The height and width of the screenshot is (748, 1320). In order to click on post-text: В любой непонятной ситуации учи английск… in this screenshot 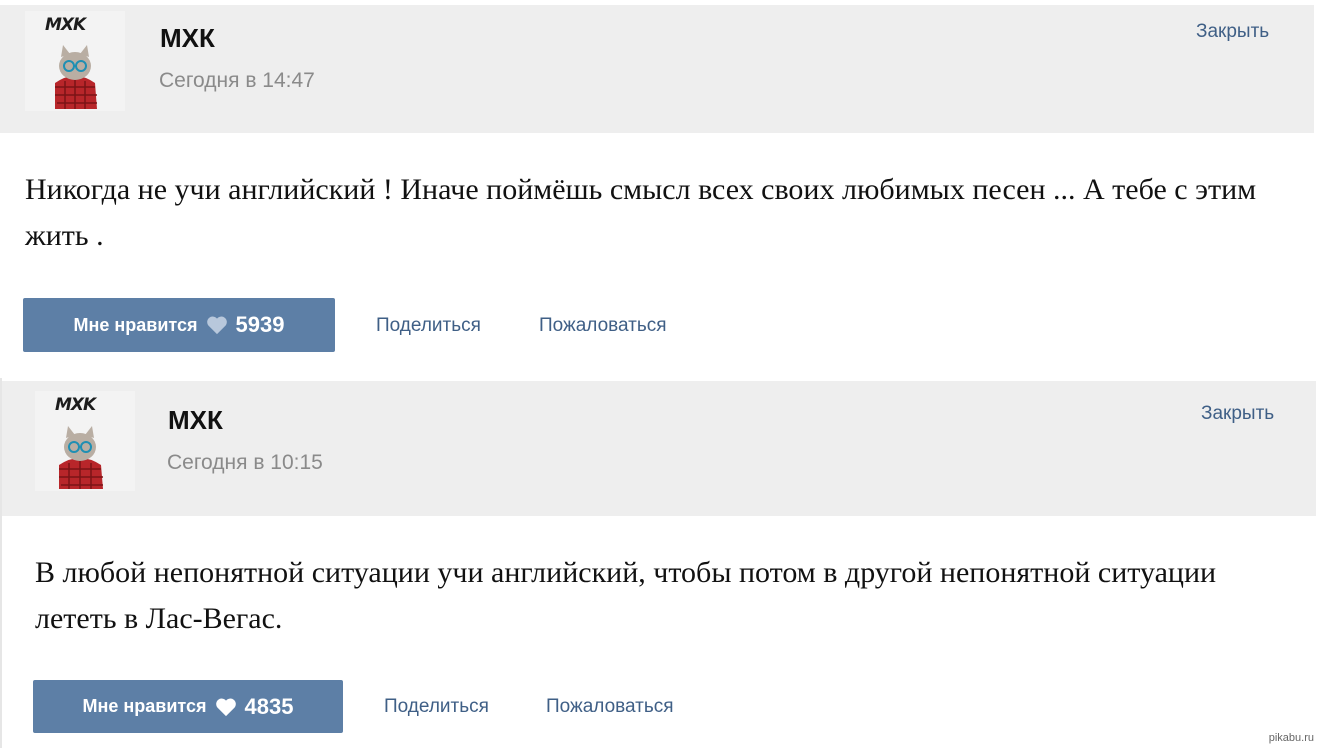, I will do `click(626, 595)`.